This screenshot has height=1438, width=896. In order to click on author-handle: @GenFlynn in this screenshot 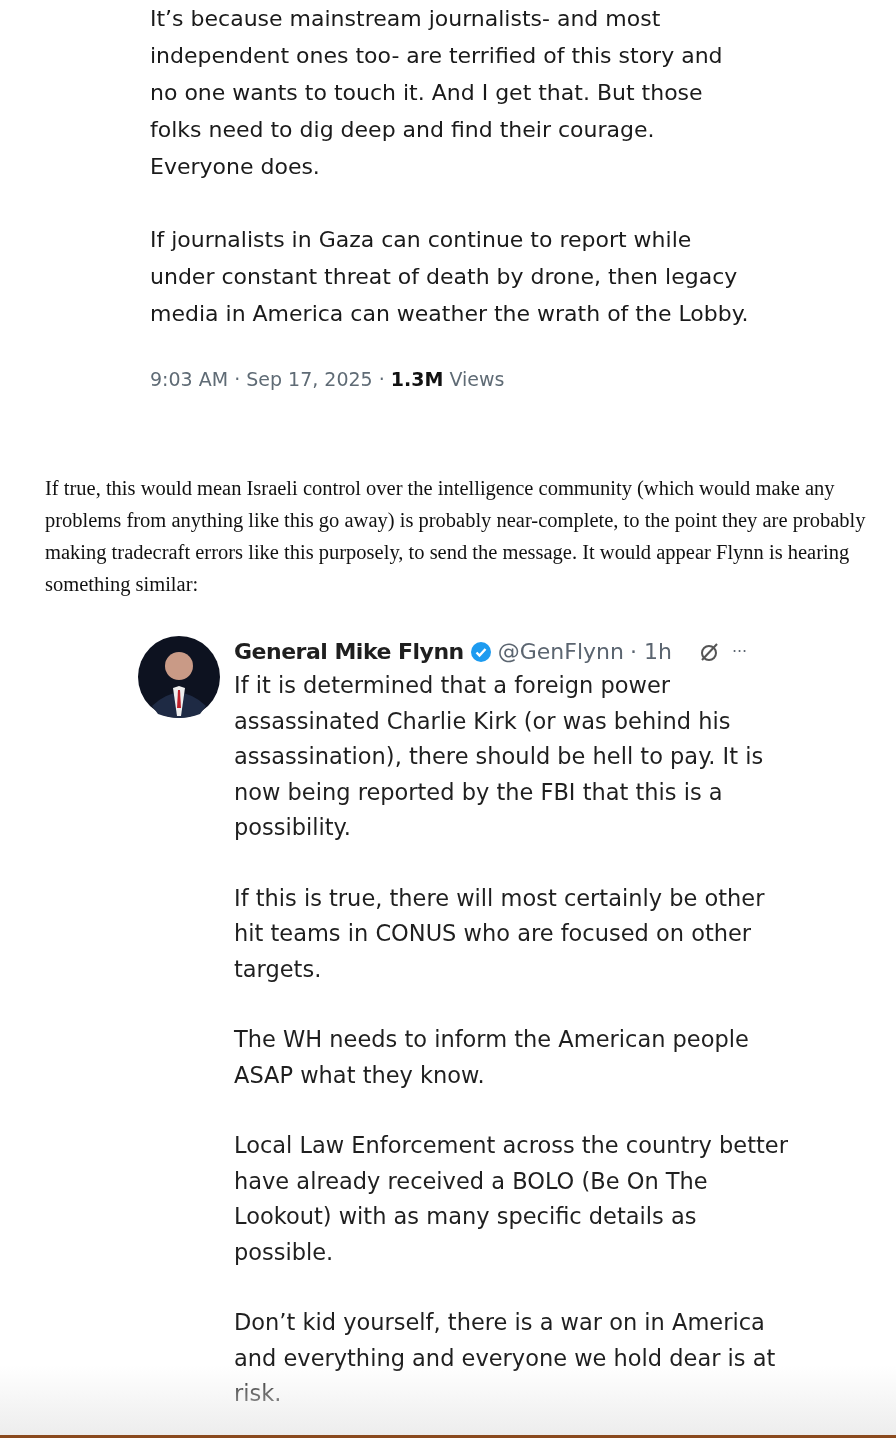, I will do `click(560, 652)`.